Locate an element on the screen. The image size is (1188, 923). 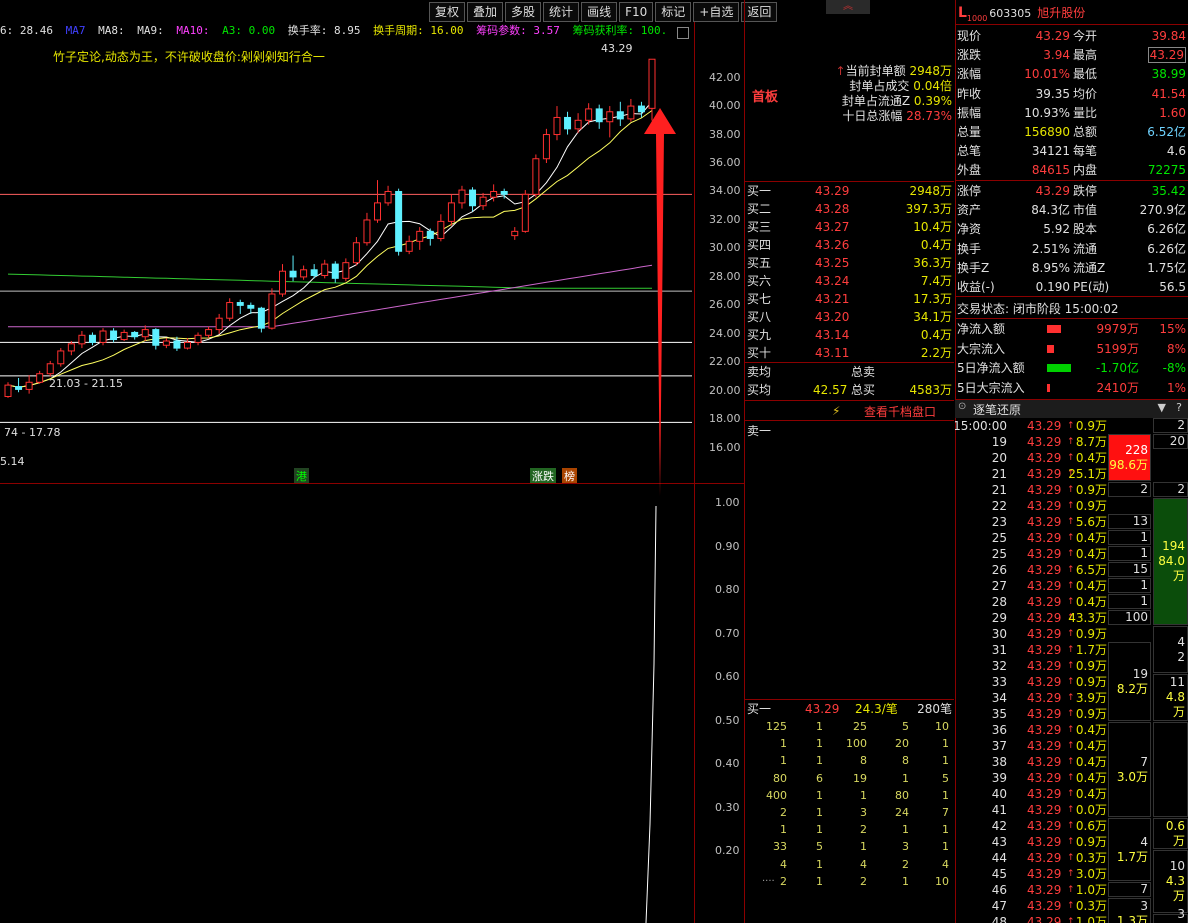
tick-row: 41 43.29 ↑ 0.0万 is located at coordinates (1031, 810).